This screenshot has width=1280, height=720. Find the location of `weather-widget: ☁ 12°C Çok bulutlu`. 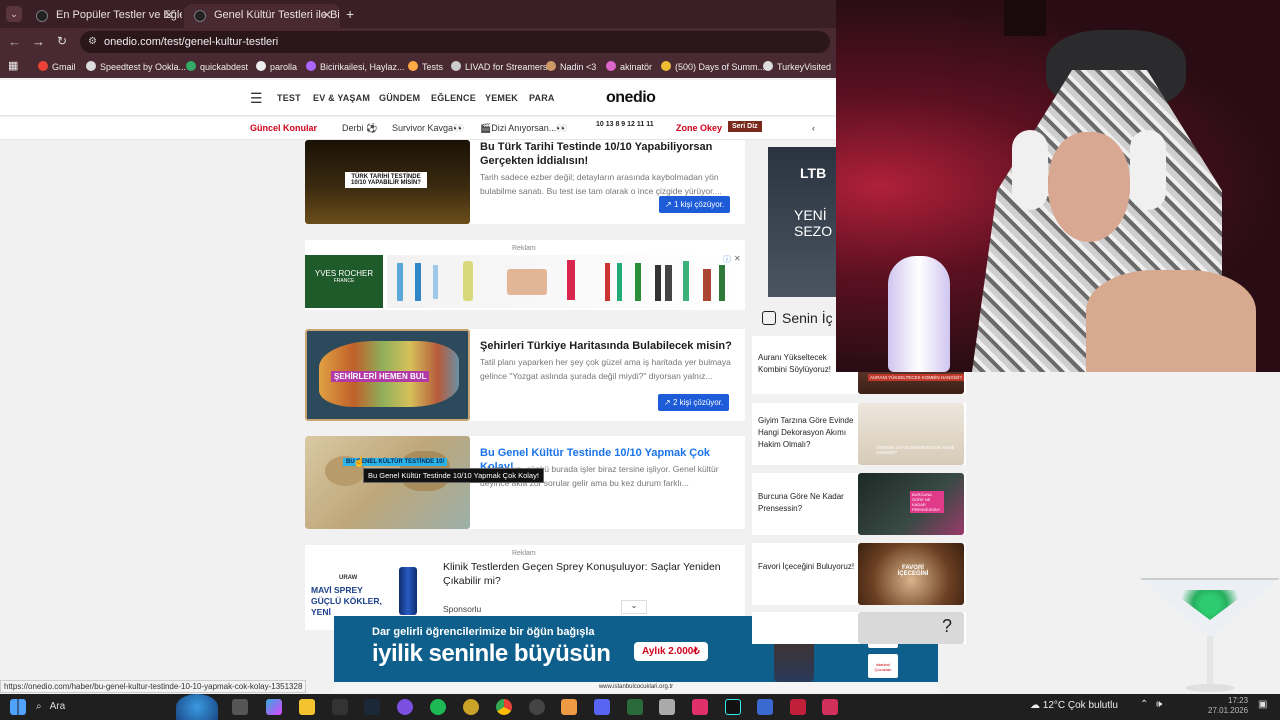

weather-widget: ☁ 12°C Çok bulutlu is located at coordinates (1074, 705).